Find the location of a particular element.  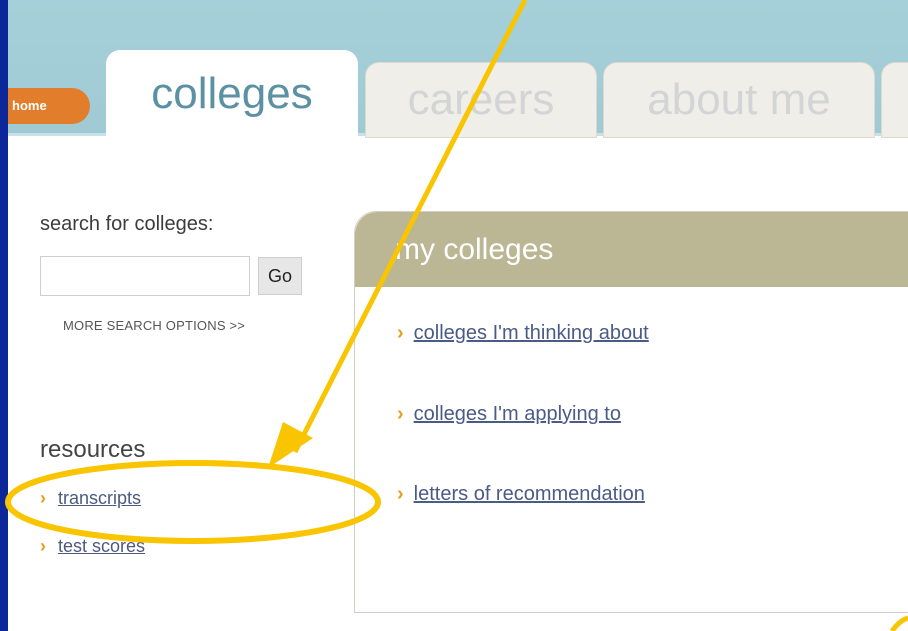

my-colleges-link-label: colleges I'm applying to is located at coordinates (517, 414).